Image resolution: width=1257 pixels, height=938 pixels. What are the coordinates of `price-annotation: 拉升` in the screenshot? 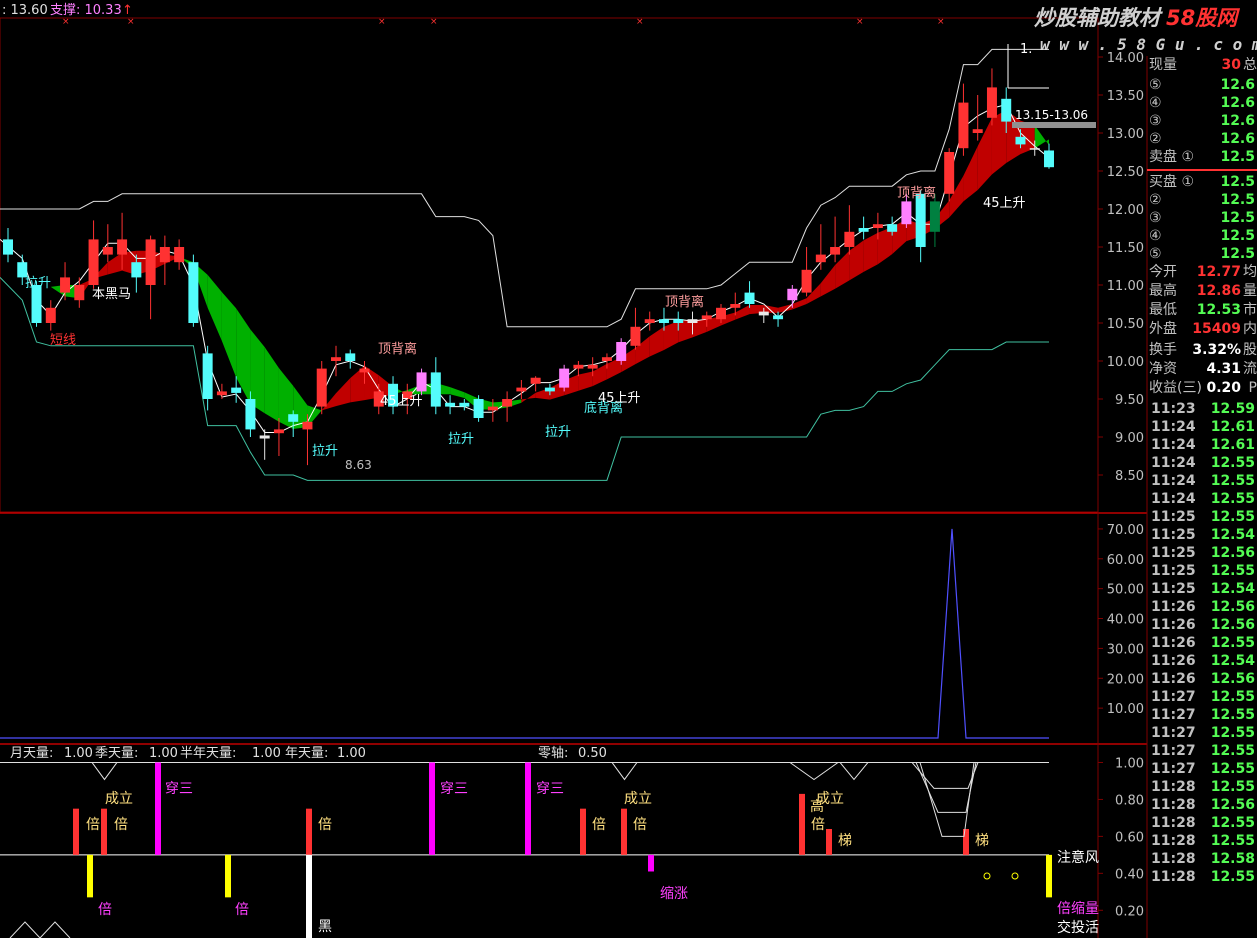 It's located at (461, 439).